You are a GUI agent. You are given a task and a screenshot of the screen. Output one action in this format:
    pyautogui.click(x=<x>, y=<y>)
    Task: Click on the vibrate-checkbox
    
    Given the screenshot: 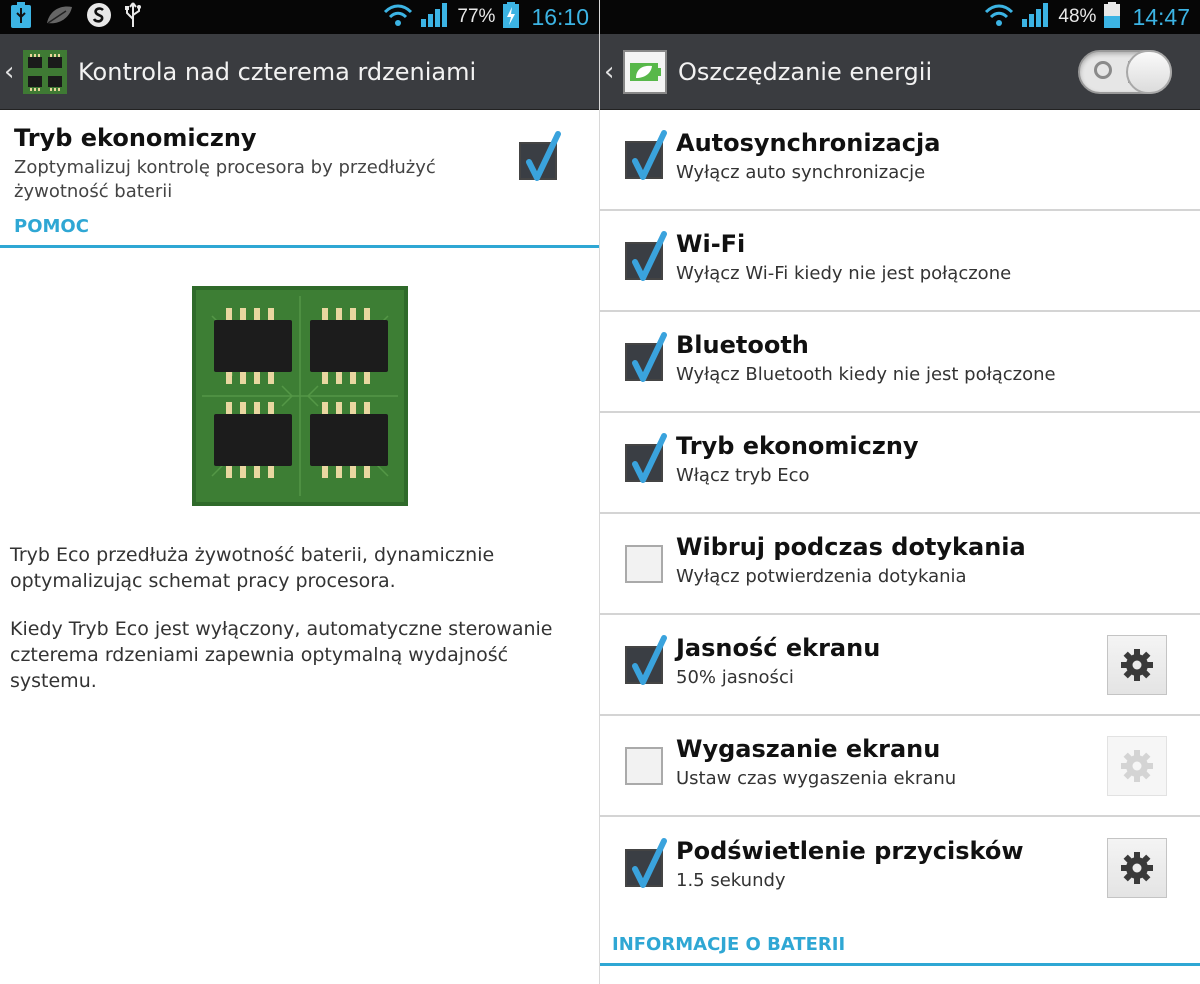 What is the action you would take?
    pyautogui.click(x=644, y=563)
    